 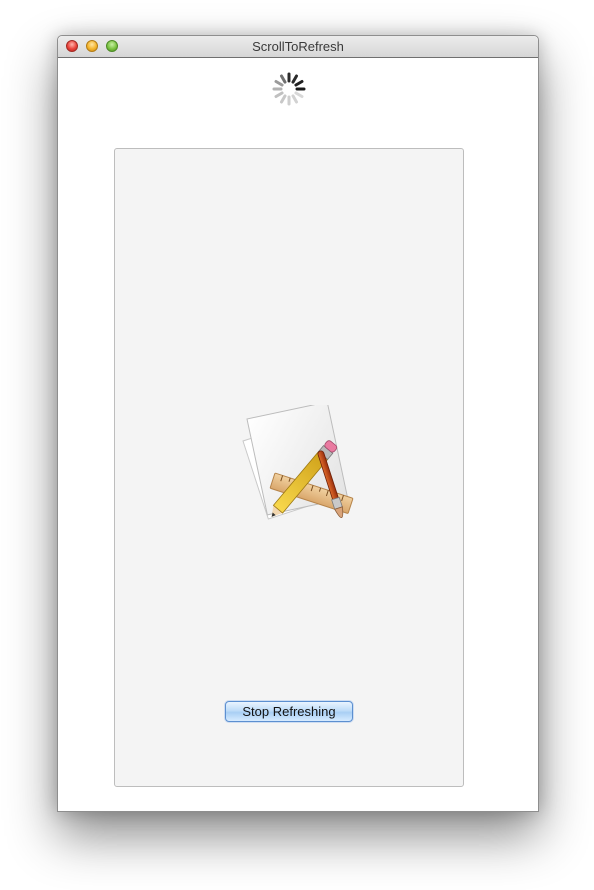 What do you see at coordinates (289, 89) in the screenshot?
I see `activity-spinner-icon` at bounding box center [289, 89].